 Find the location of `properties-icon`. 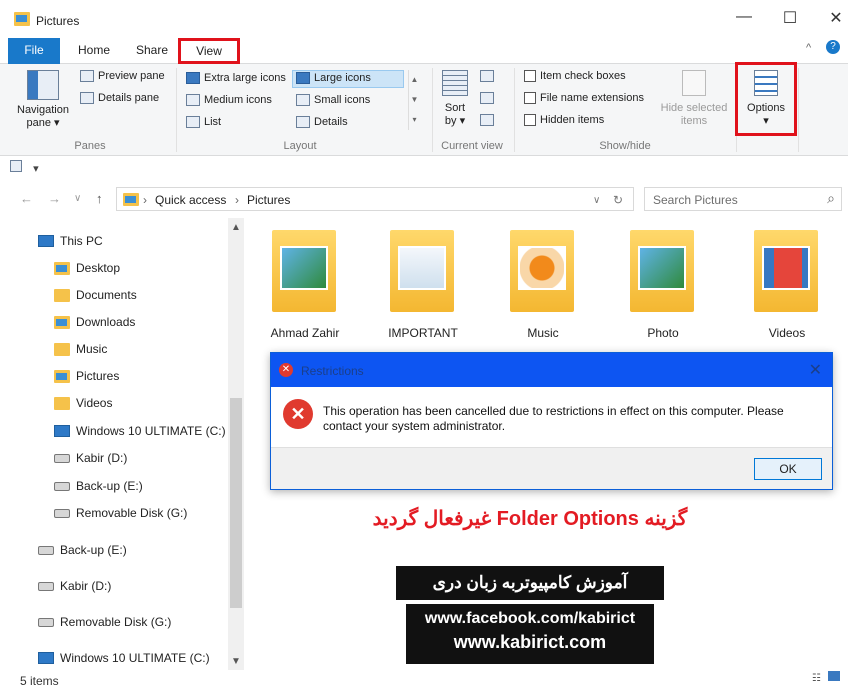

properties-icon is located at coordinates (16, 166).